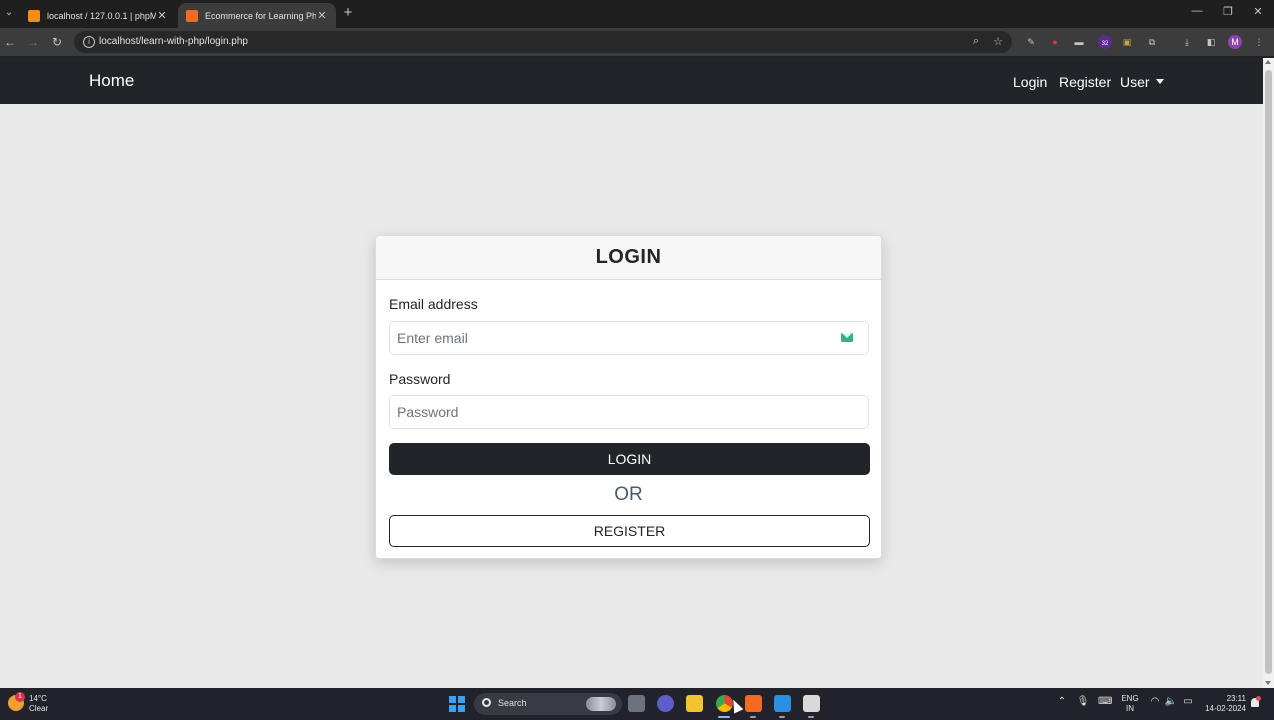 Image resolution: width=1274 pixels, height=720 pixels. Describe the element at coordinates (34, 15) in the screenshot. I see `phpmyadmin-favicon-icon` at that location.